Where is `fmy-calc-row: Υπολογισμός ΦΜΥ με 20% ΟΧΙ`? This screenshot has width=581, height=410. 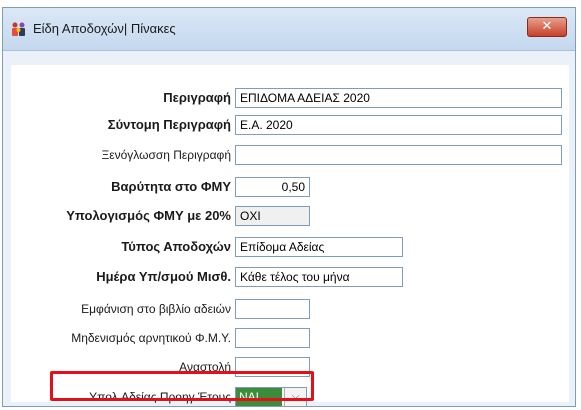
fmy-calc-row: Υπολογισμός ΦΜΥ με 20% ΟΧΙ is located at coordinates (290, 216).